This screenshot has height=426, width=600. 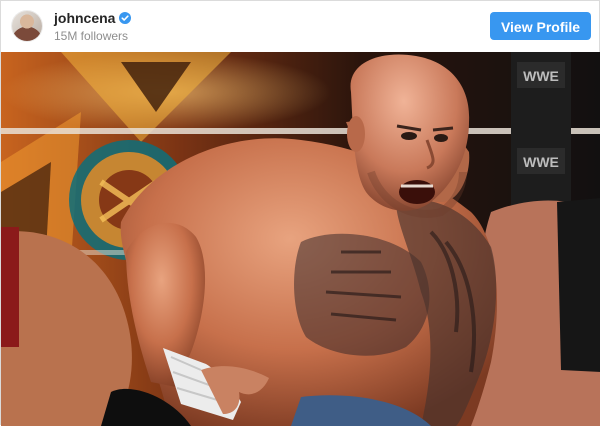 What do you see at coordinates (84, 18) in the screenshot?
I see `username-link: johncena` at bounding box center [84, 18].